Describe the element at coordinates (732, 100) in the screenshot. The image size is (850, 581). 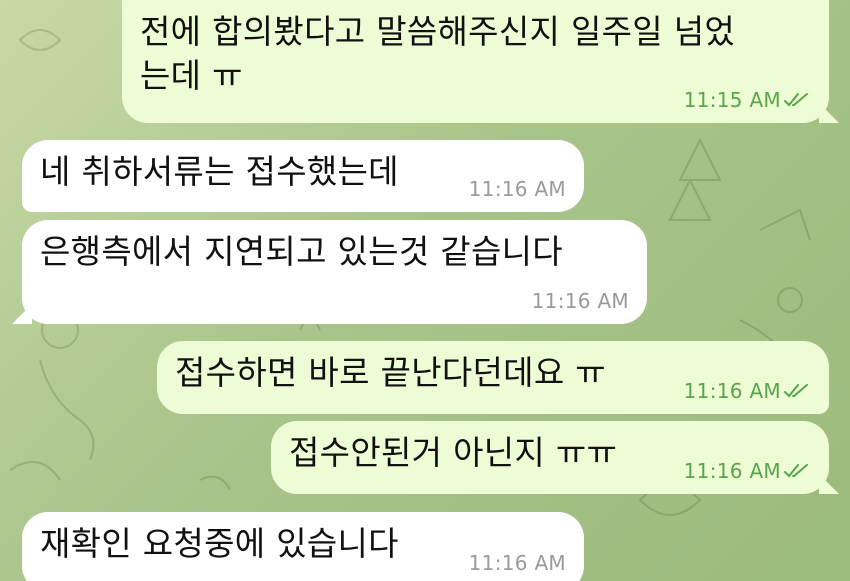
I see `message-time: 11:15 AM` at that location.